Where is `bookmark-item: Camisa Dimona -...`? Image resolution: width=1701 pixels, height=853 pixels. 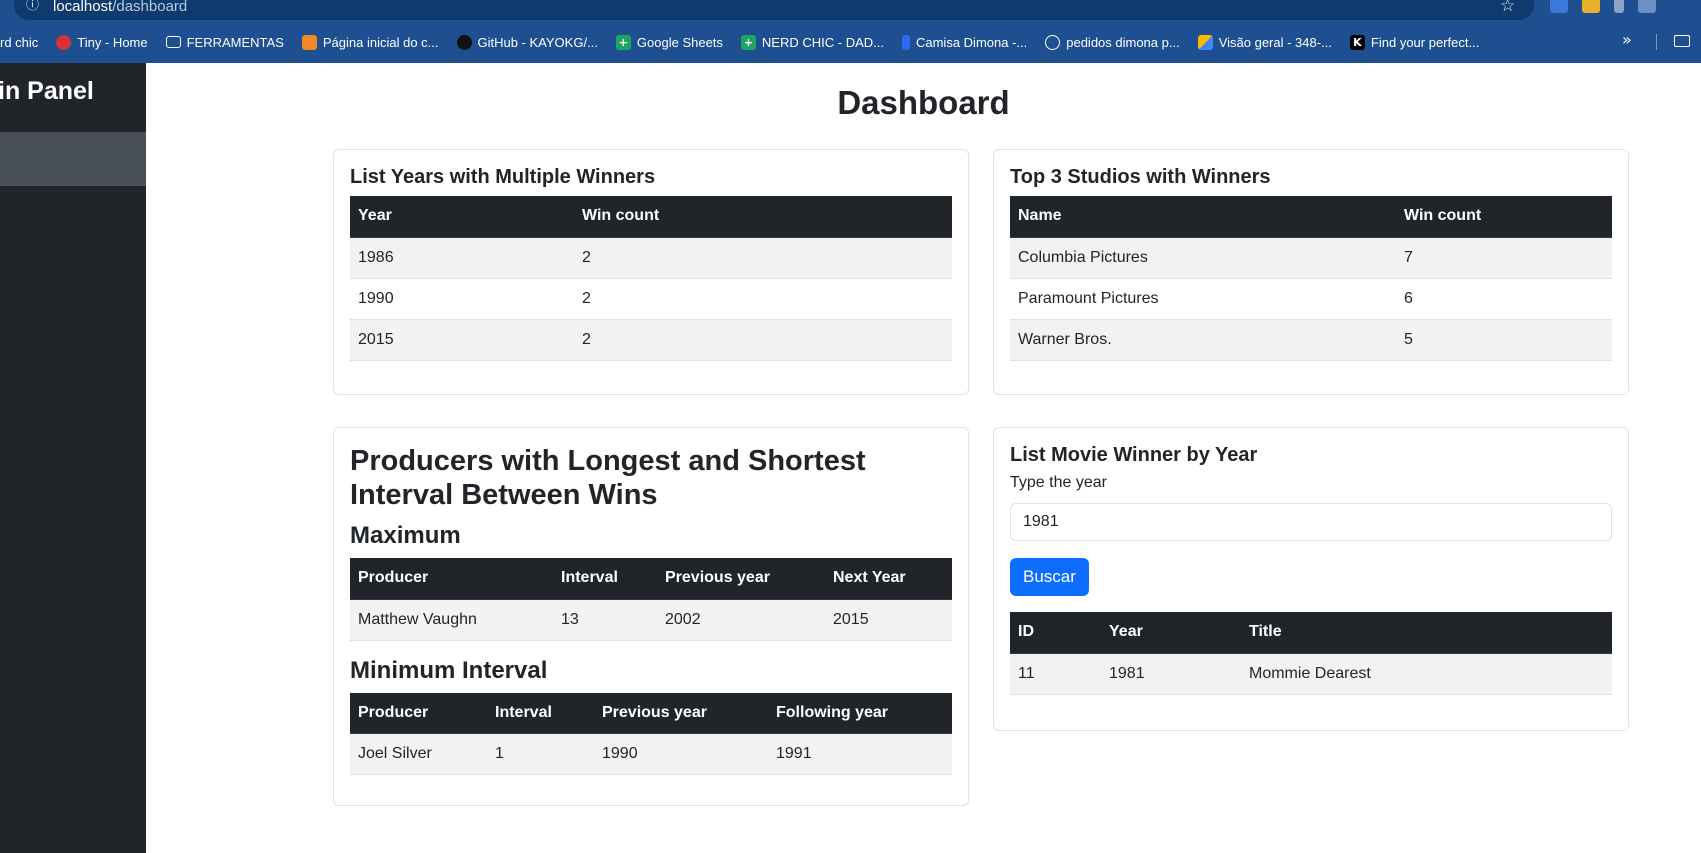 bookmark-item: Camisa Dimona -... is located at coordinates (964, 42).